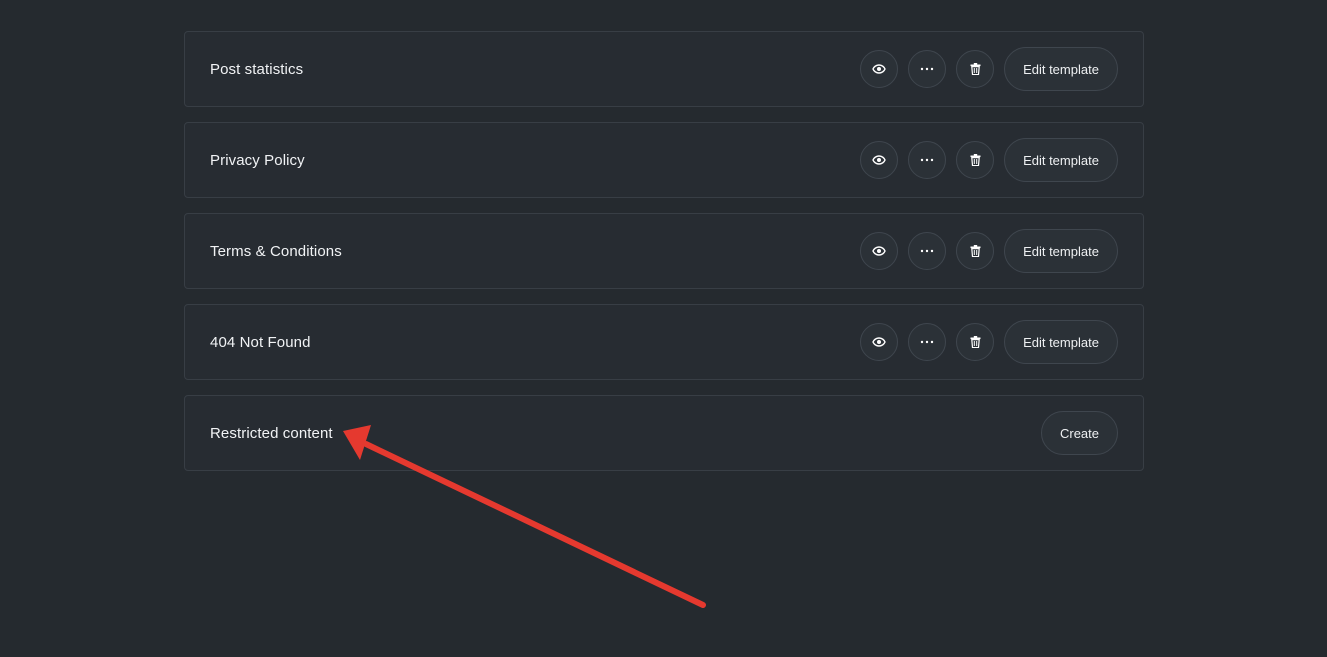 Image resolution: width=1327 pixels, height=657 pixels. What do you see at coordinates (664, 251) in the screenshot?
I see `template-row-terms-conditions: Terms & Conditions Edit template` at bounding box center [664, 251].